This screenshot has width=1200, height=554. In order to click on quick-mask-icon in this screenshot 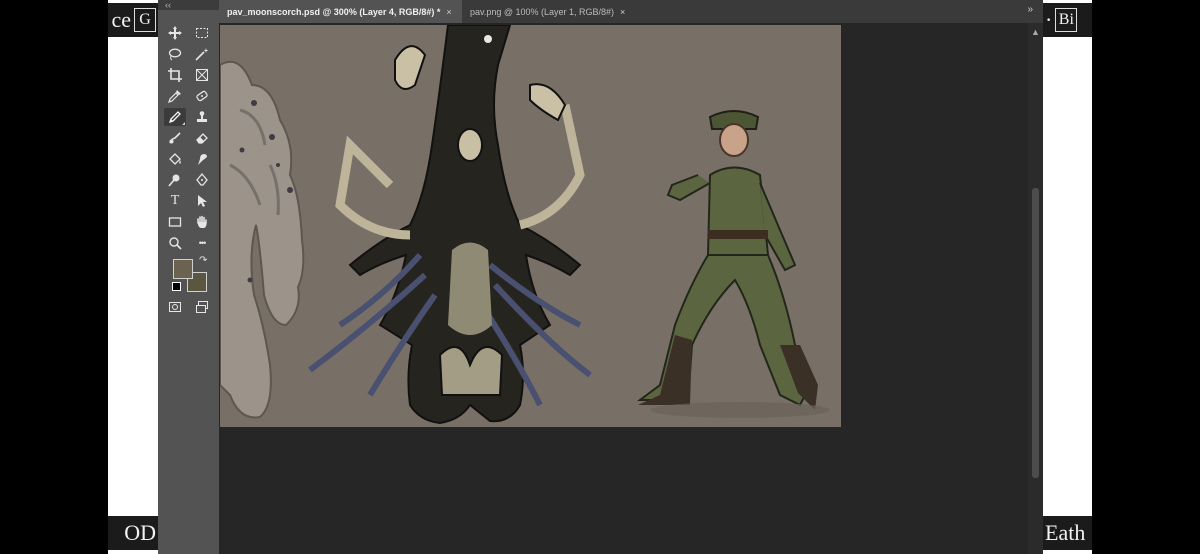, I will do `click(175, 307)`.